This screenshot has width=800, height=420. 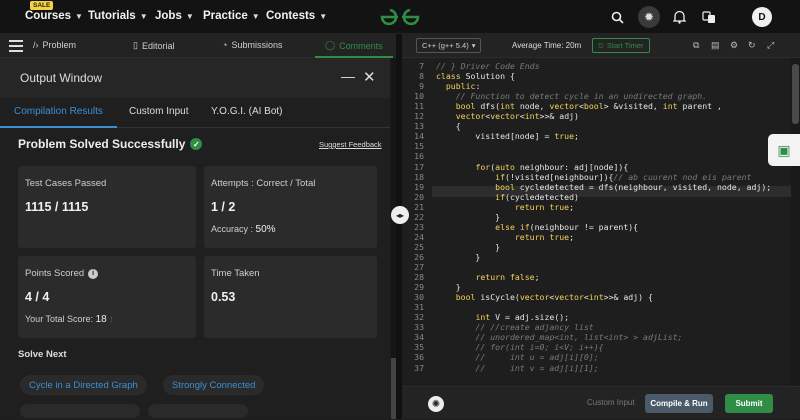 What do you see at coordinates (196, 144) in the screenshot?
I see `check-circle-icon: ✓` at bounding box center [196, 144].